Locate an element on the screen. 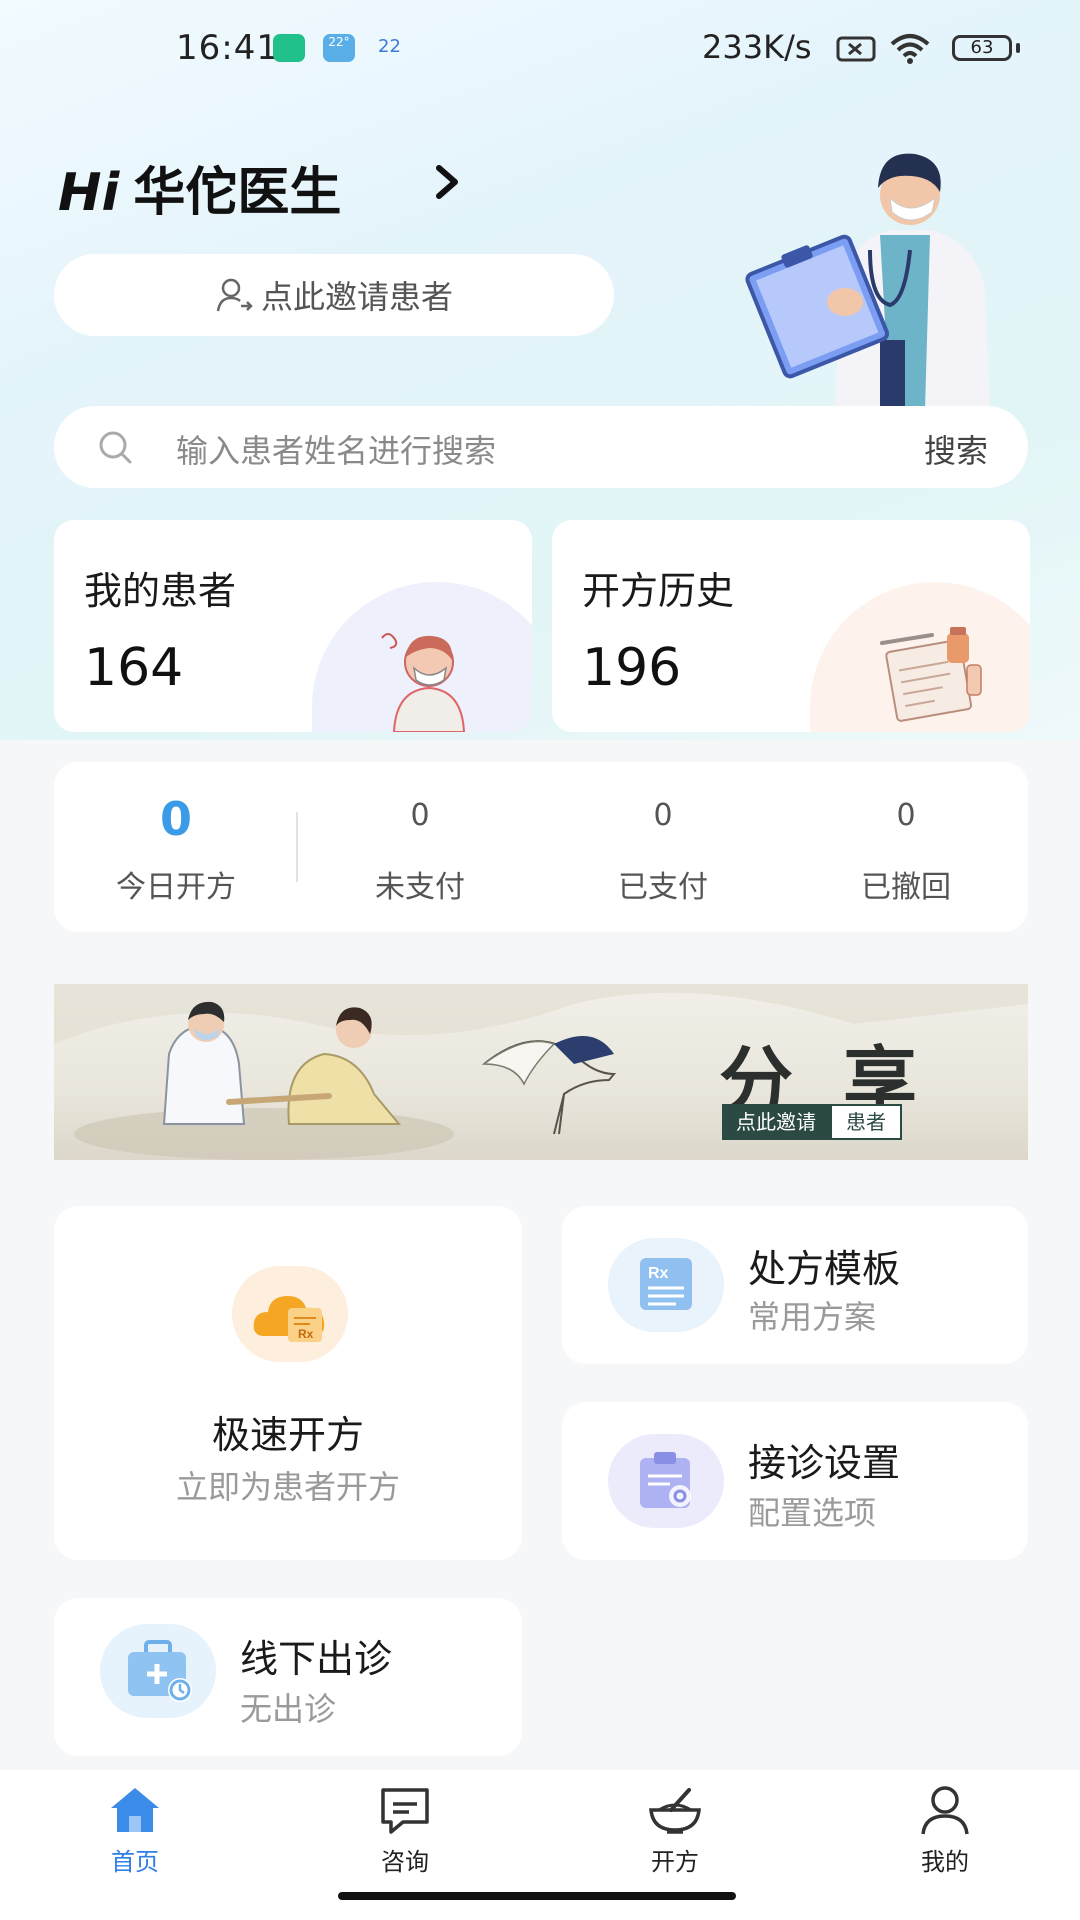 This screenshot has width=1080, height=1920. search-input: 输入患者姓名进行搜索 is located at coordinates (336, 449).